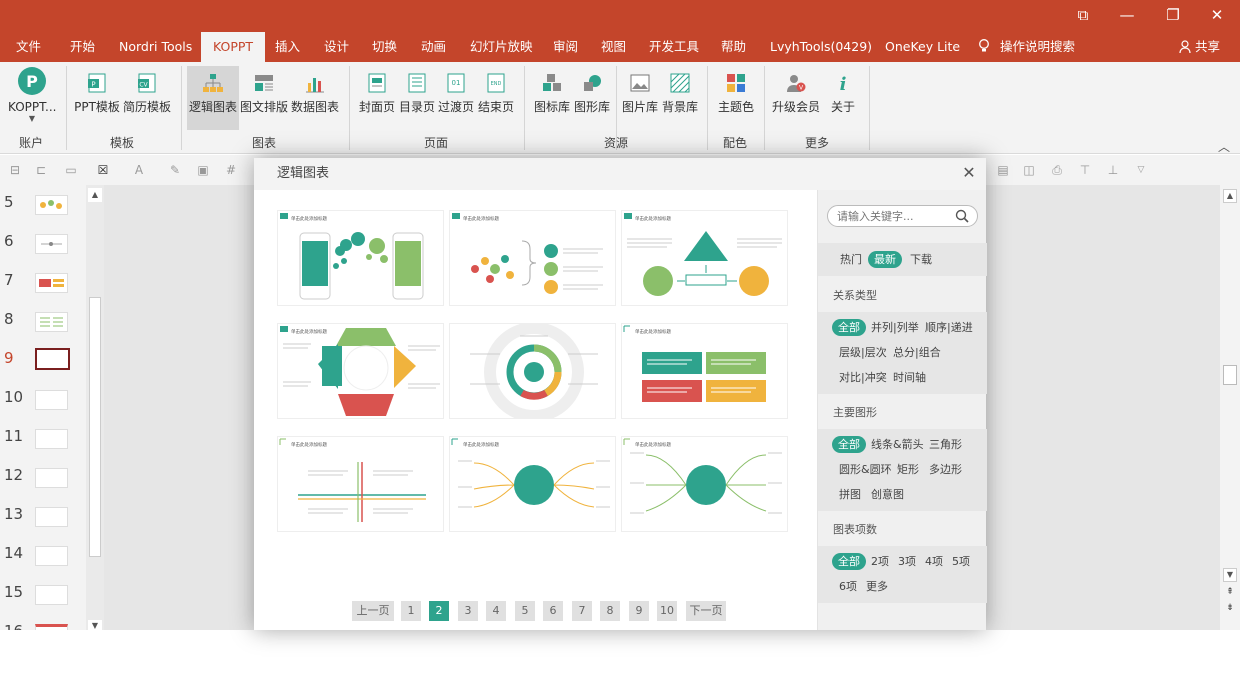 The width and height of the screenshot is (1240, 698). Describe the element at coordinates (922, 47) in the screenshot. I see `menu-onekey-lite: OneKey Lite` at that location.